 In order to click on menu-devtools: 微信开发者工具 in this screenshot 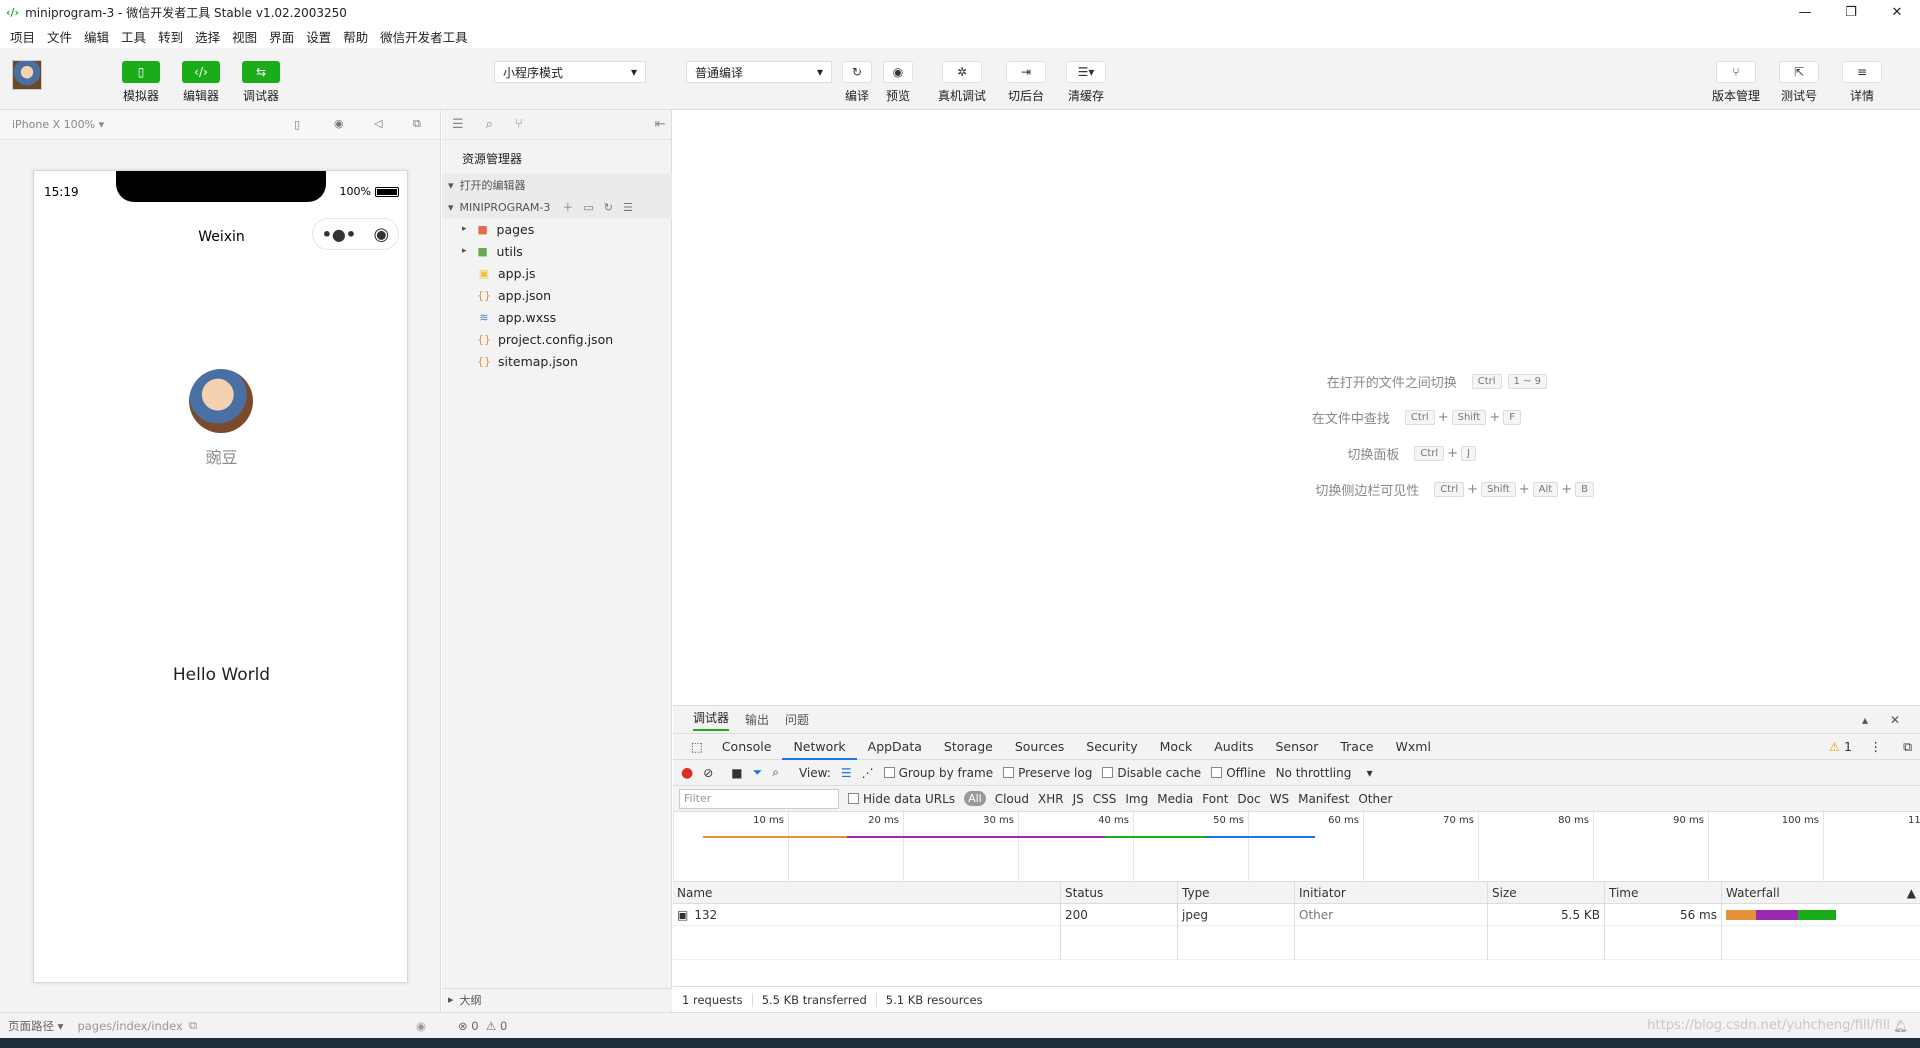, I will do `click(424, 36)`.